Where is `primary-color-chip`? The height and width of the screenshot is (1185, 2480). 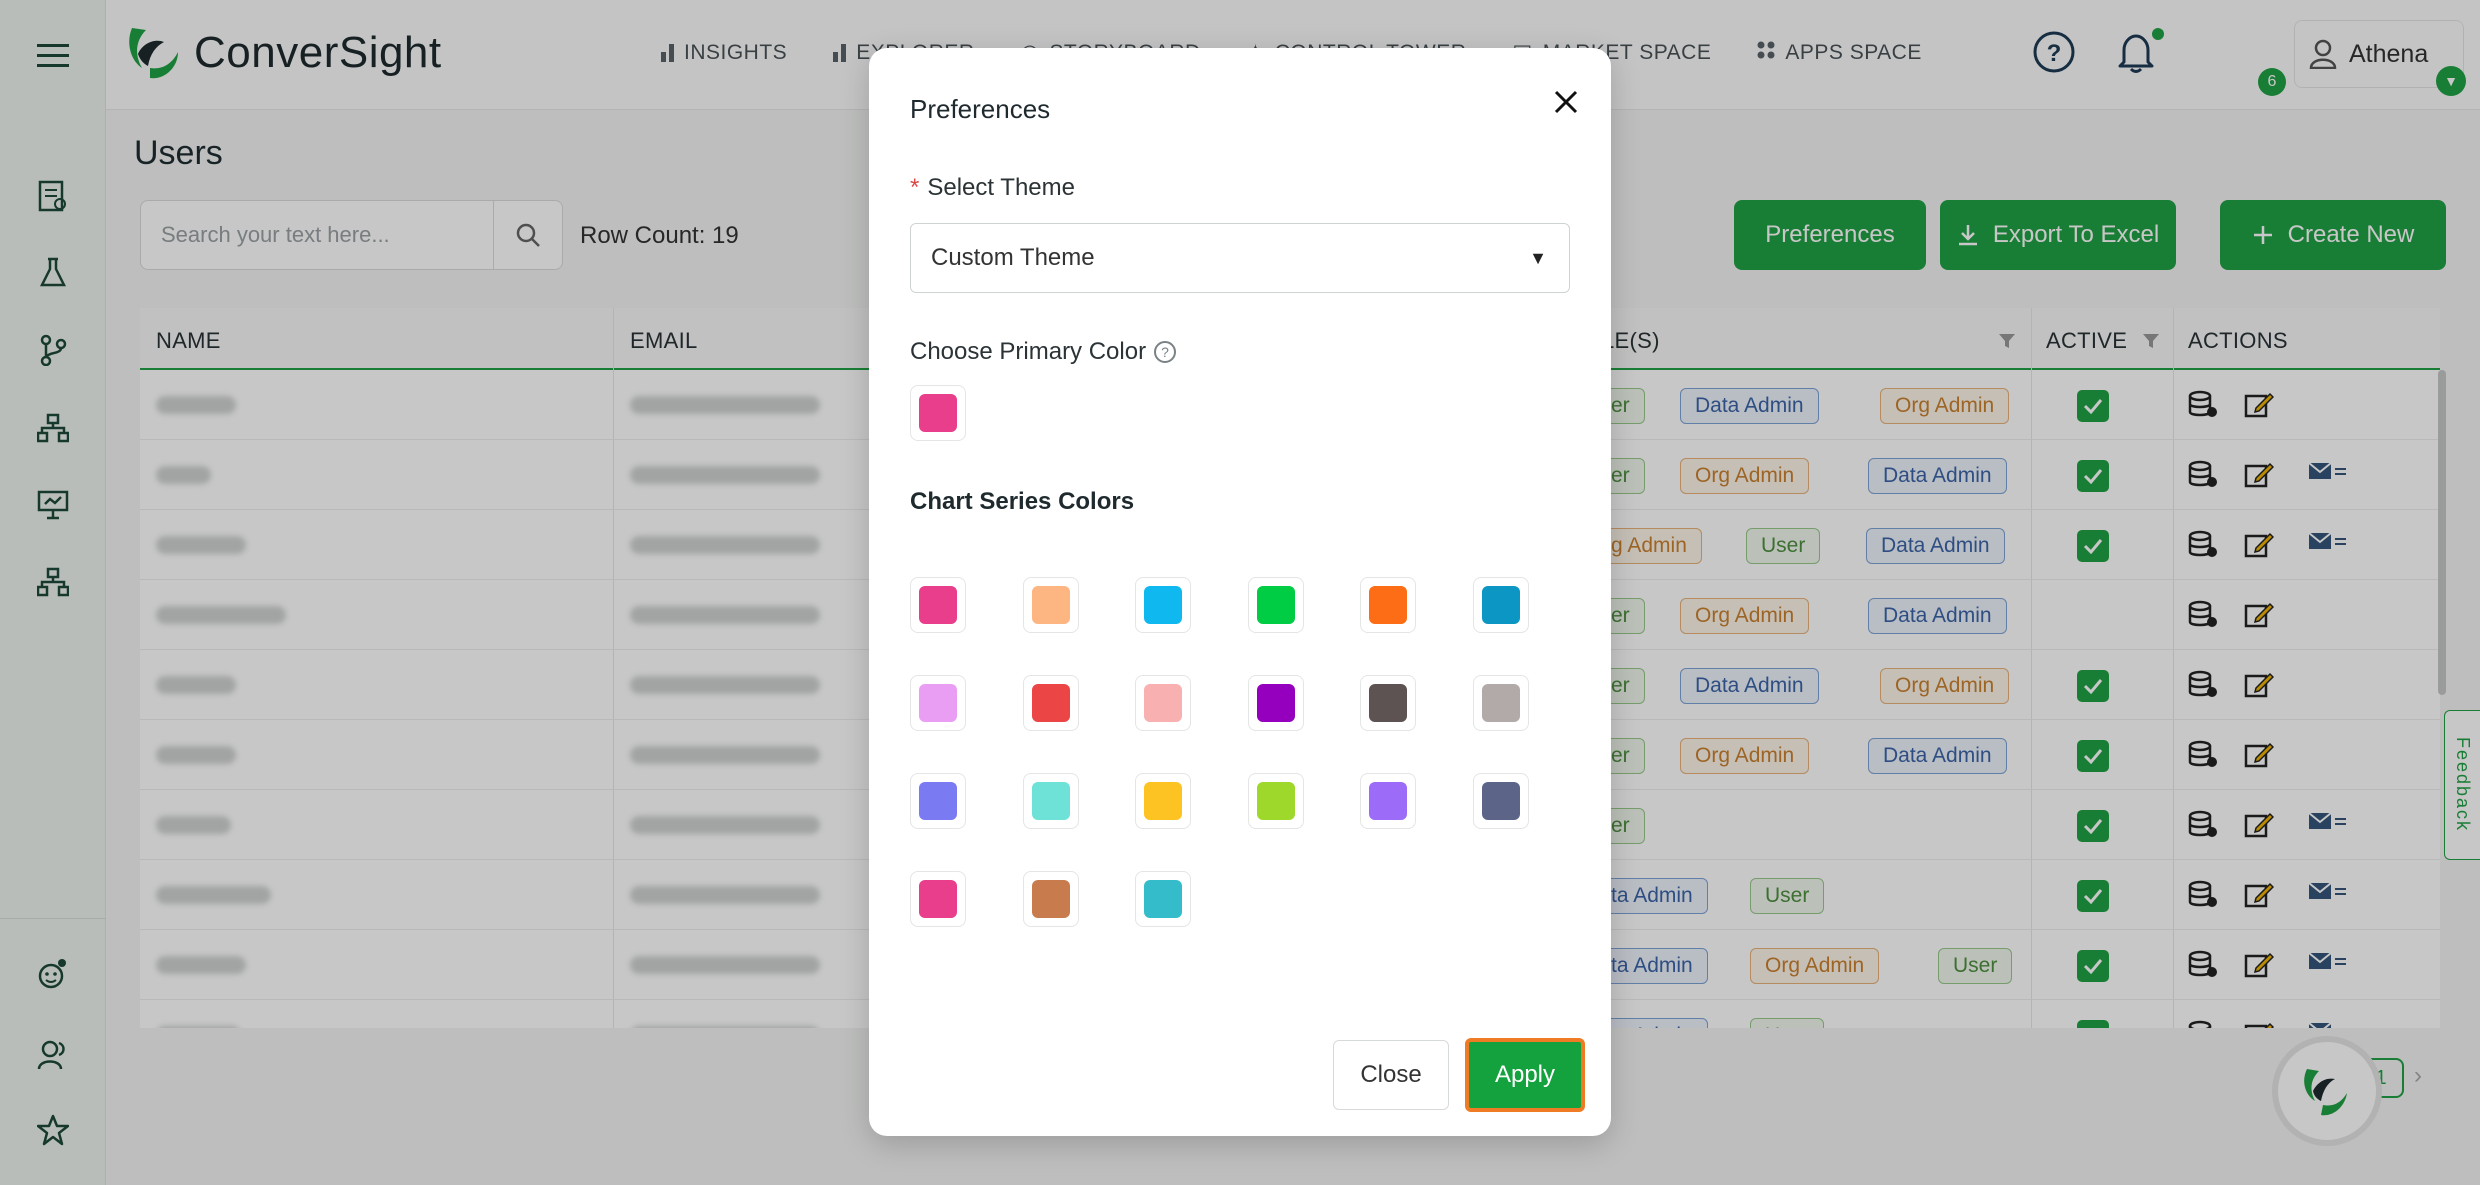 primary-color-chip is located at coordinates (938, 413).